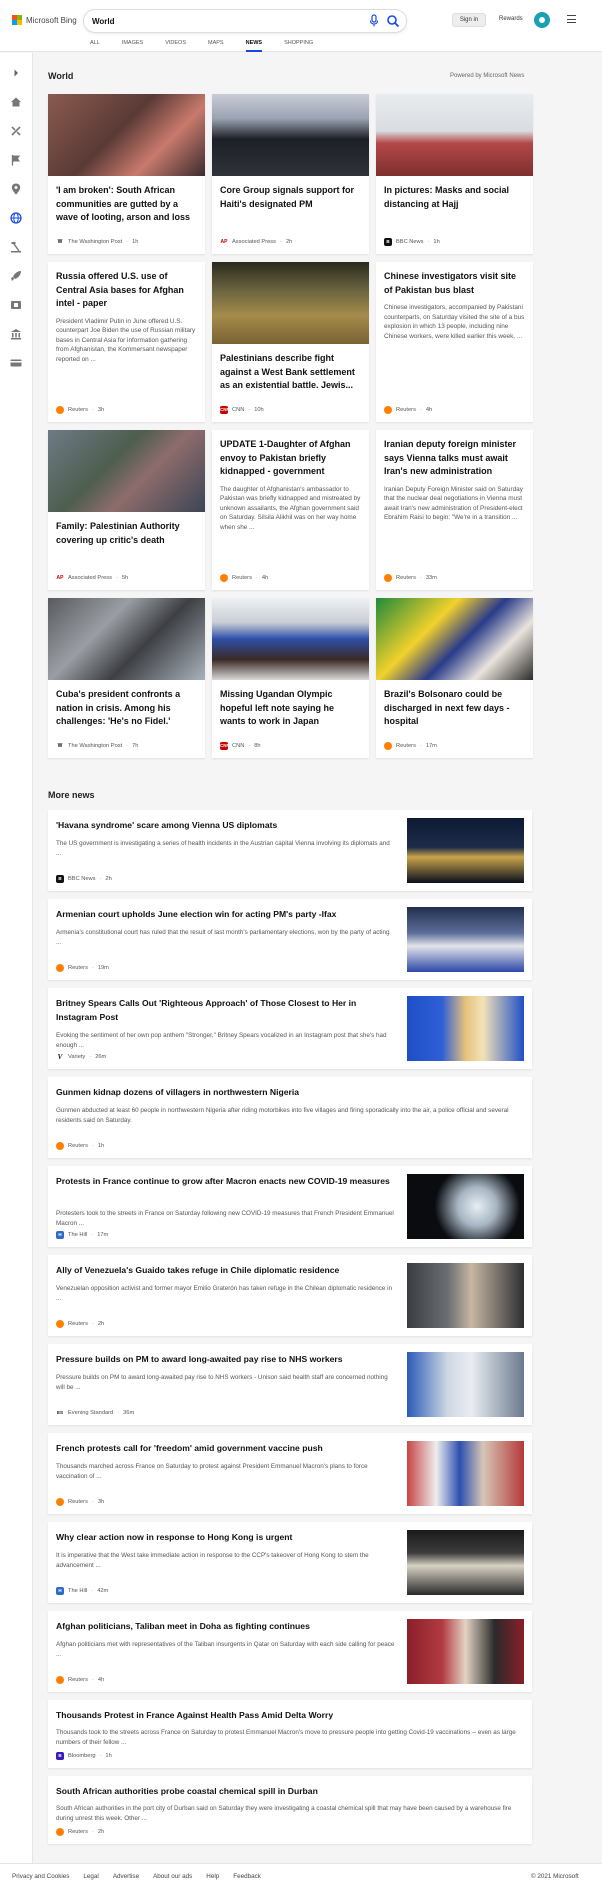  I want to click on location-icon, so click(16, 189).